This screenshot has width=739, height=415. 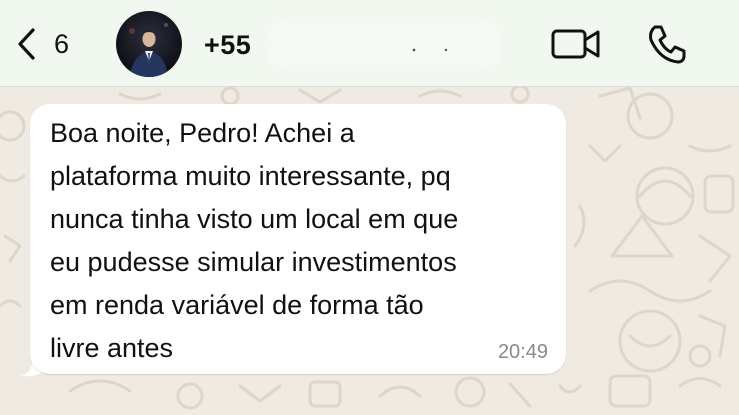 What do you see at coordinates (26, 44) in the screenshot?
I see `chevron-left-icon` at bounding box center [26, 44].